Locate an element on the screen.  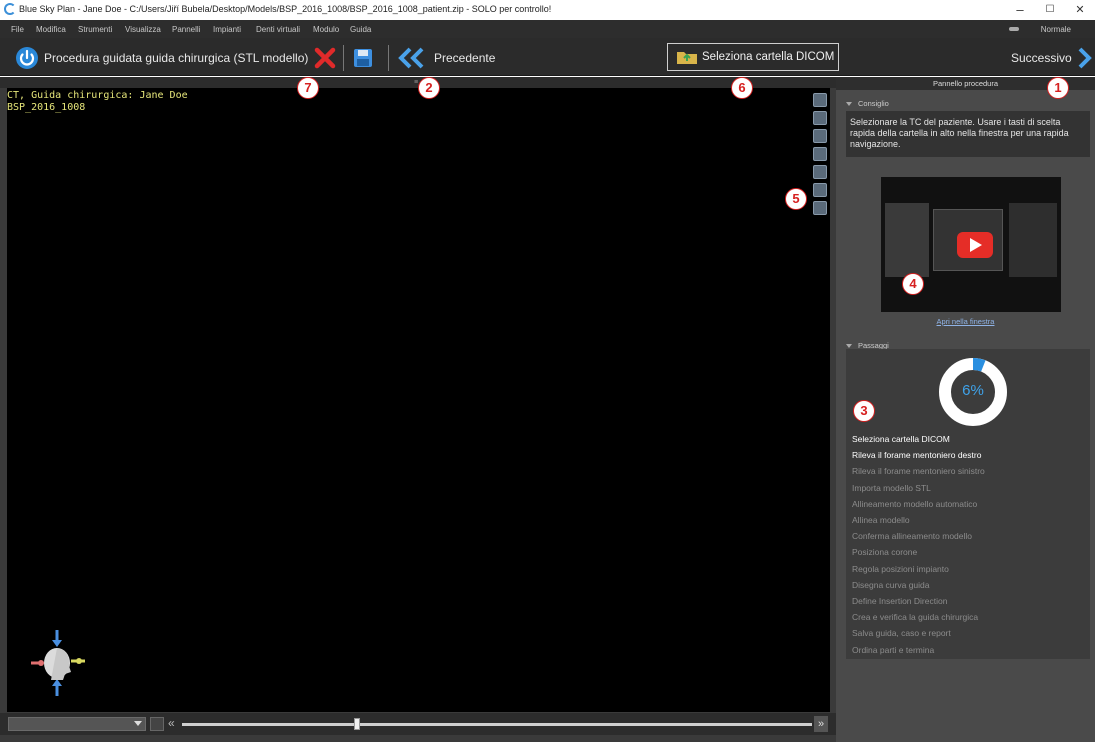
mode-selector: Normale is located at coordinates (1056, 29).